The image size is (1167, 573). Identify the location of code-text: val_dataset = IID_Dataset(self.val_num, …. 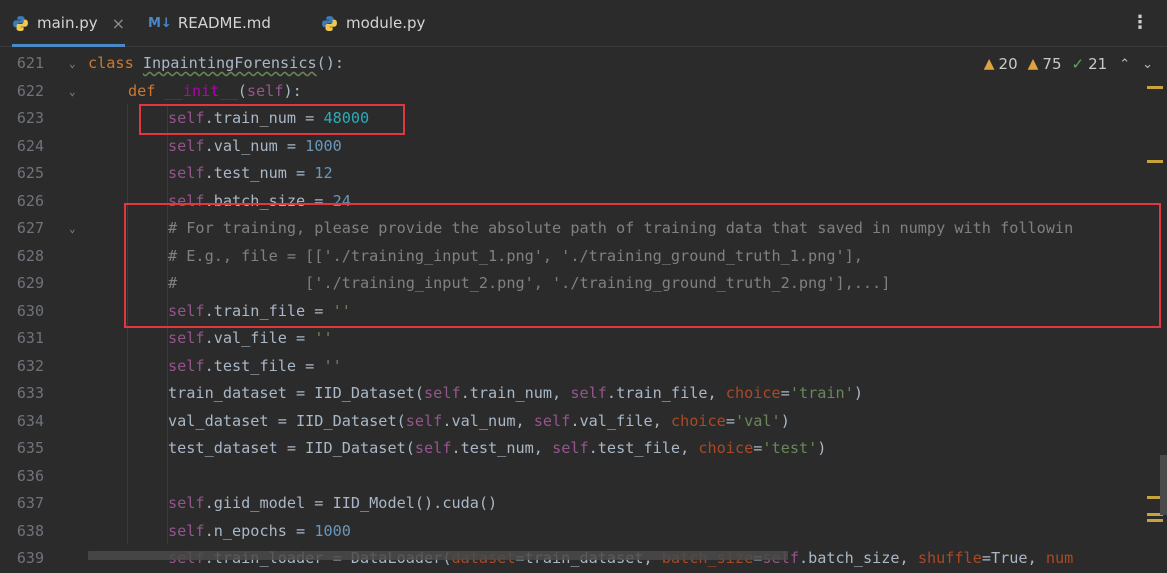
(479, 422).